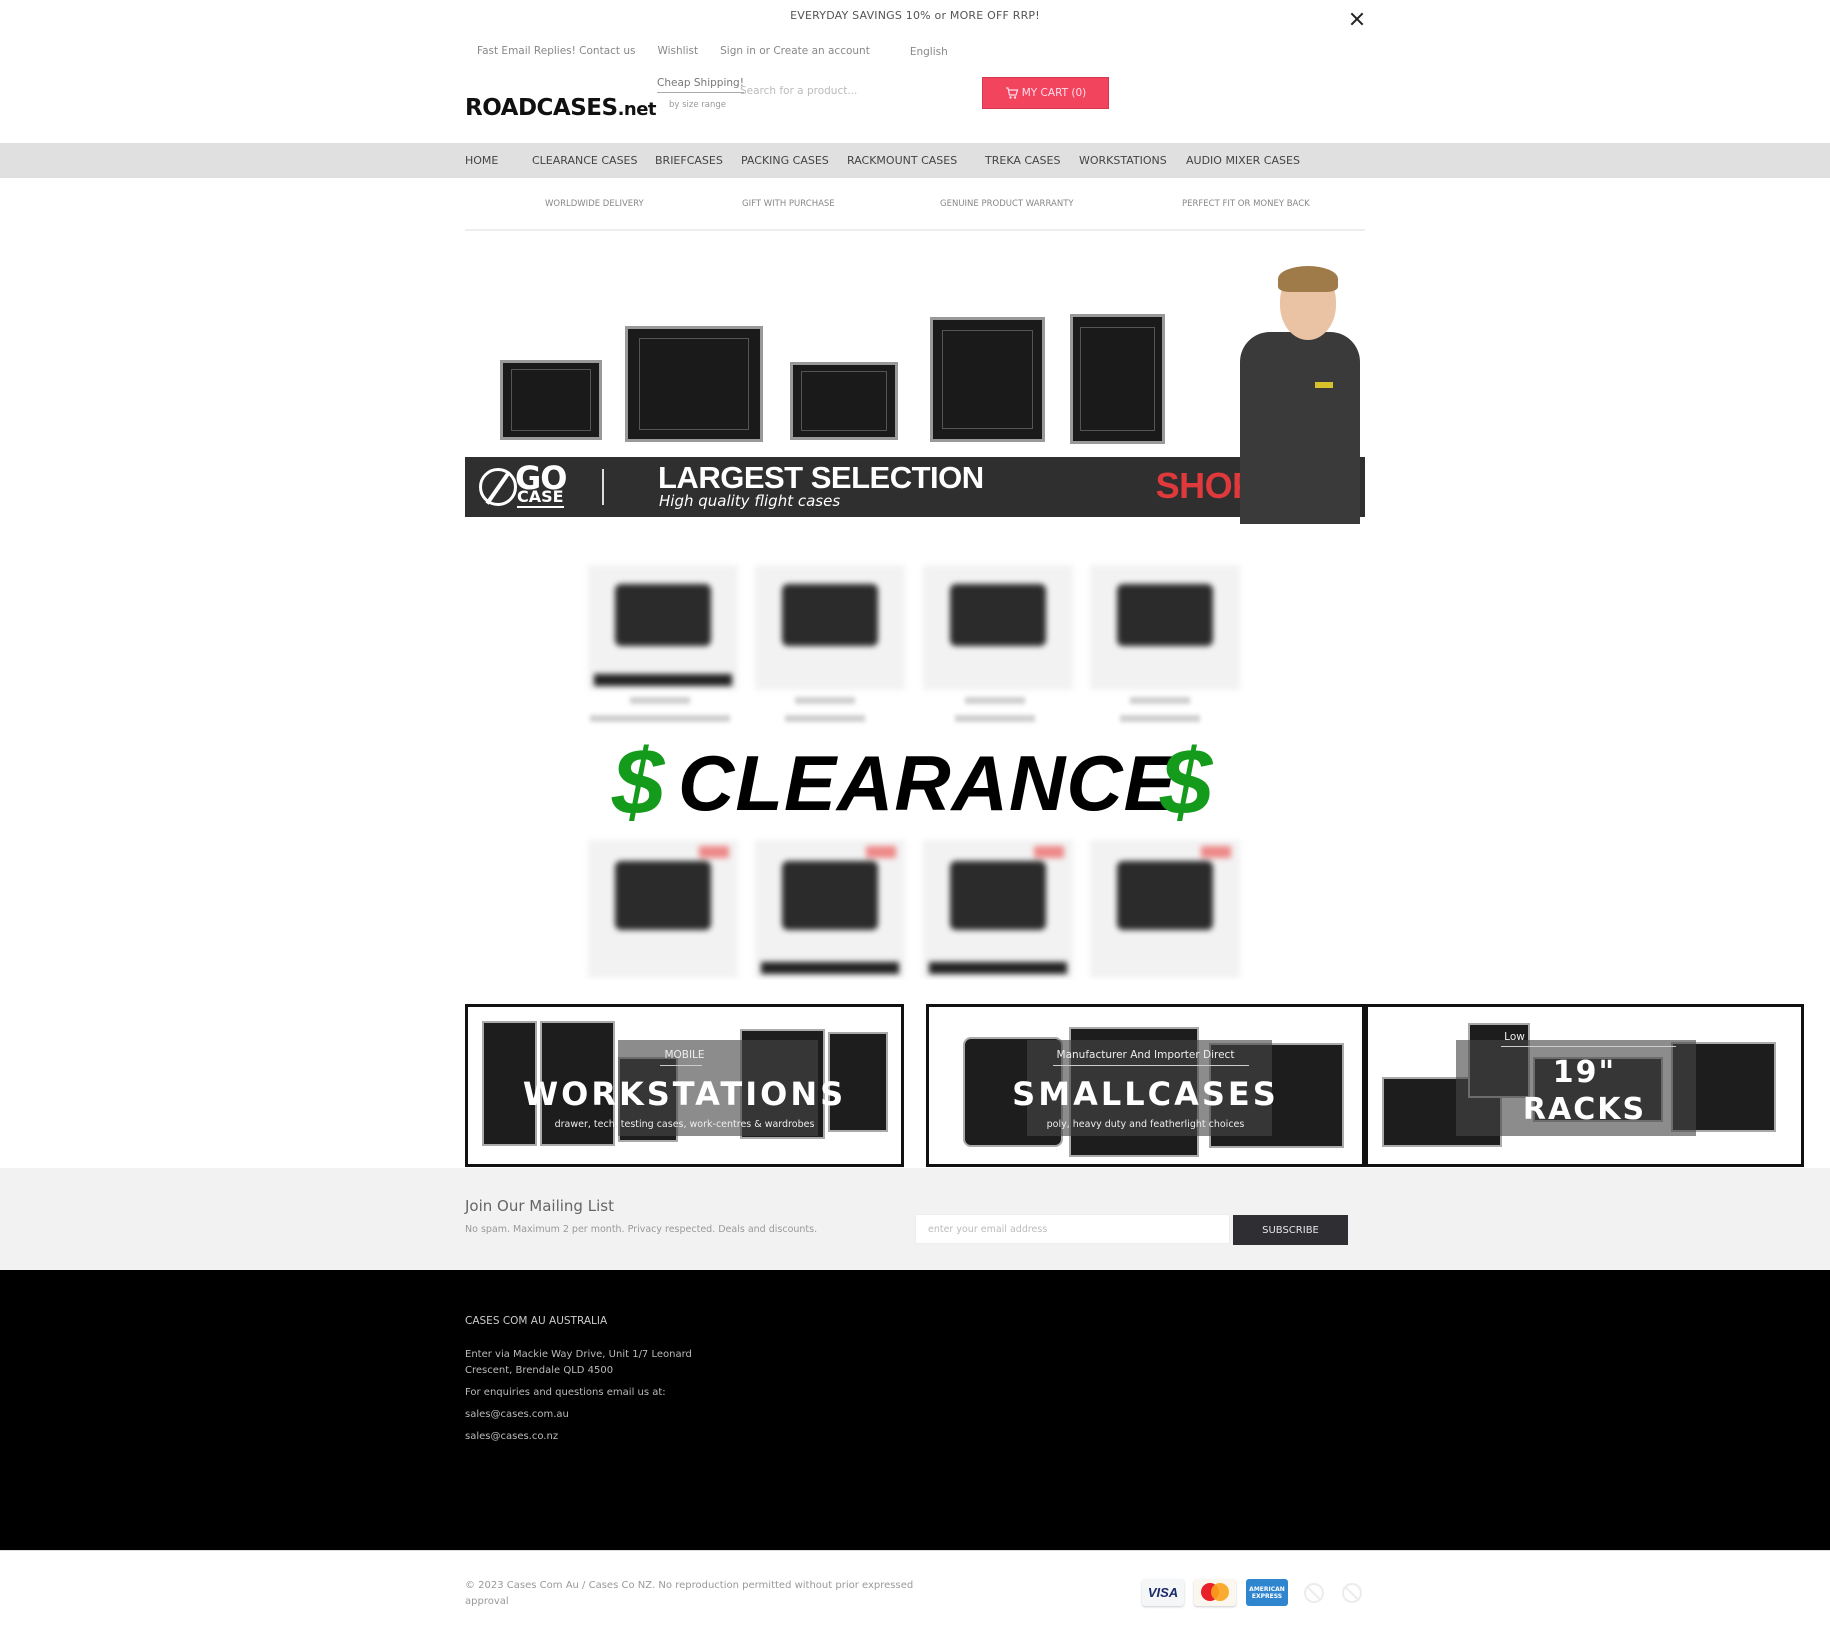 Image resolution: width=1830 pixels, height=1650 pixels. Describe the element at coordinates (700, 85) in the screenshot. I see `cheap-shipping-link: Cheap Shipping!` at that location.